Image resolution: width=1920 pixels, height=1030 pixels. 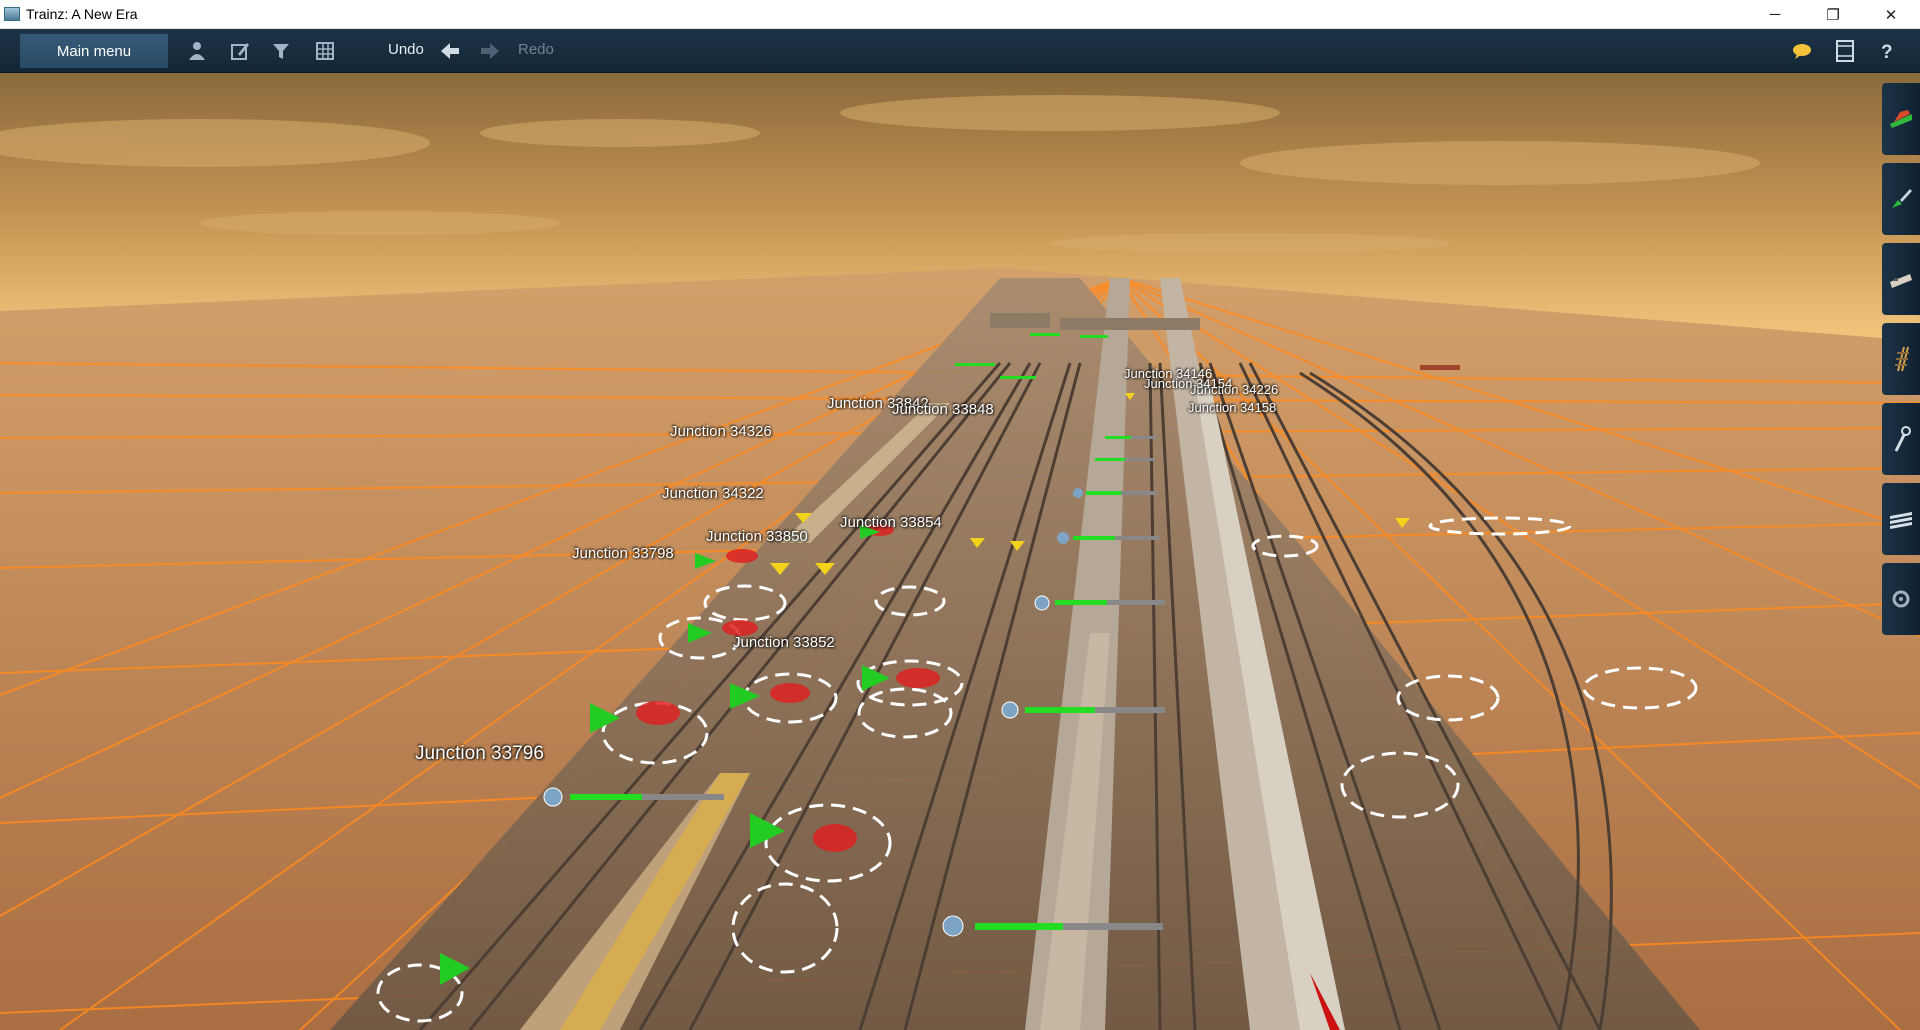 I want to click on undo-arrow-icon, so click(x=450, y=51).